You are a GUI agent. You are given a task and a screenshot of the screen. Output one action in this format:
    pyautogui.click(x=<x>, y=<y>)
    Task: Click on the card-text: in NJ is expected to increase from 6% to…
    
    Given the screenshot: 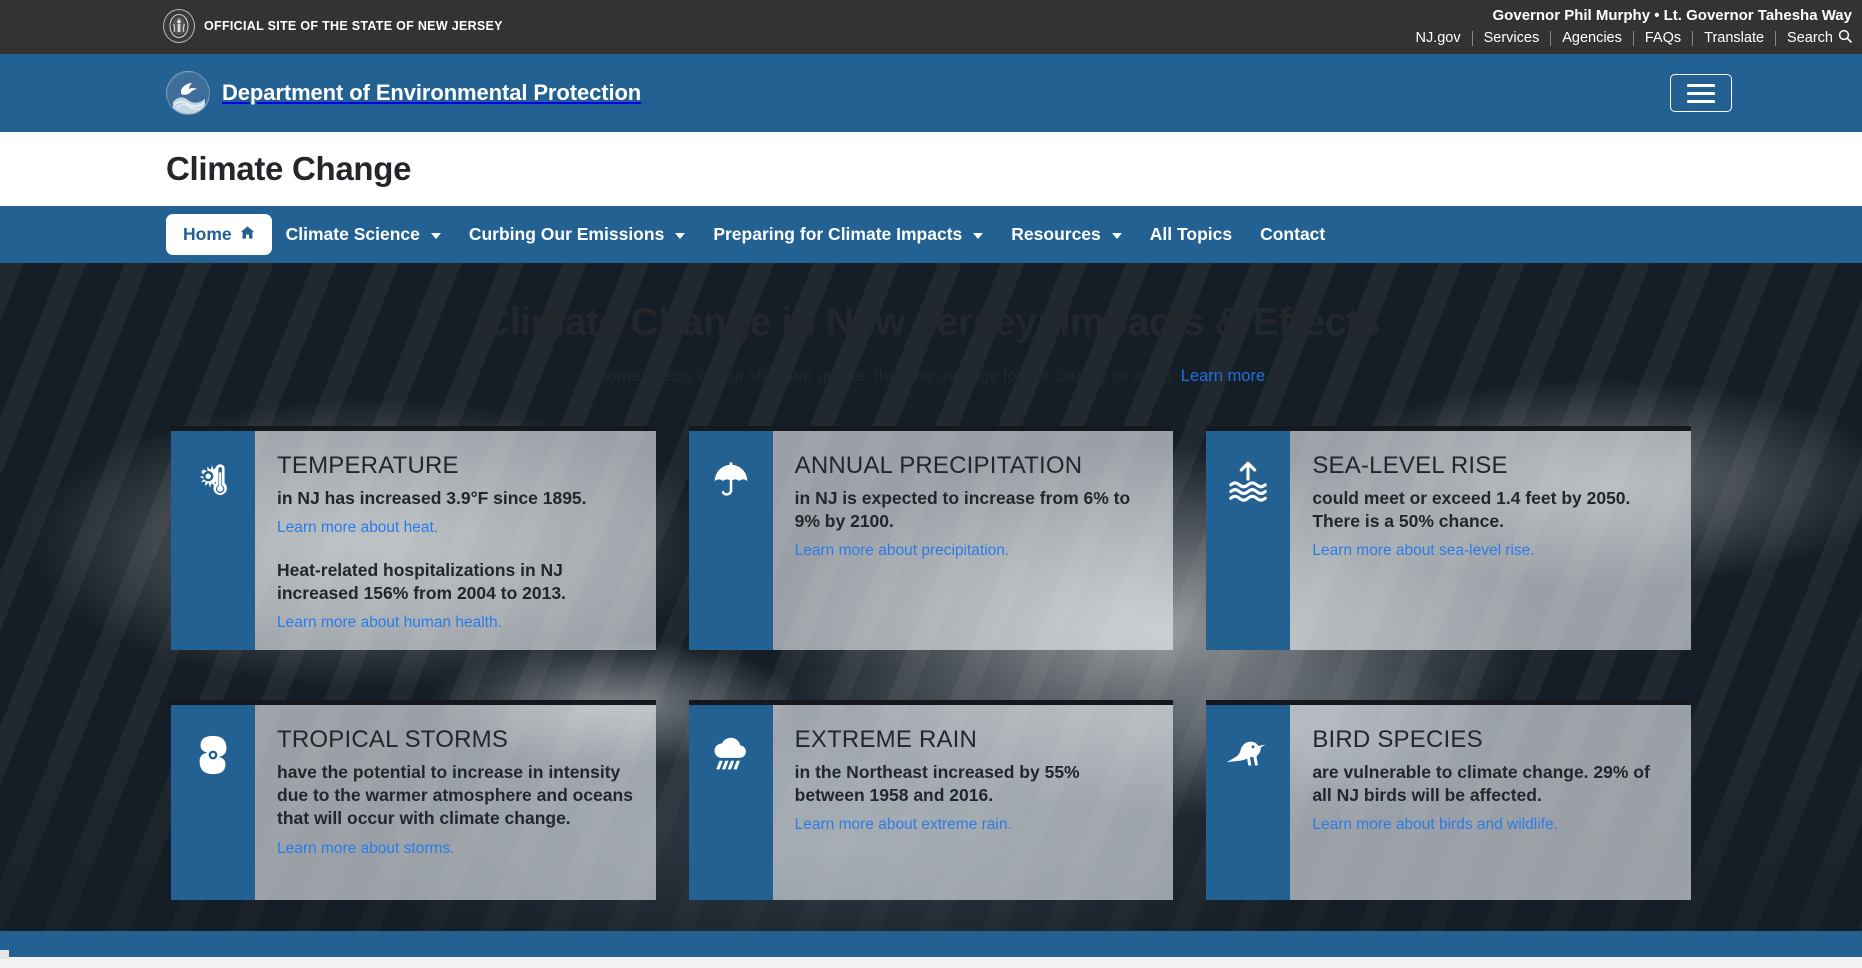 What is the action you would take?
    pyautogui.click(x=962, y=510)
    